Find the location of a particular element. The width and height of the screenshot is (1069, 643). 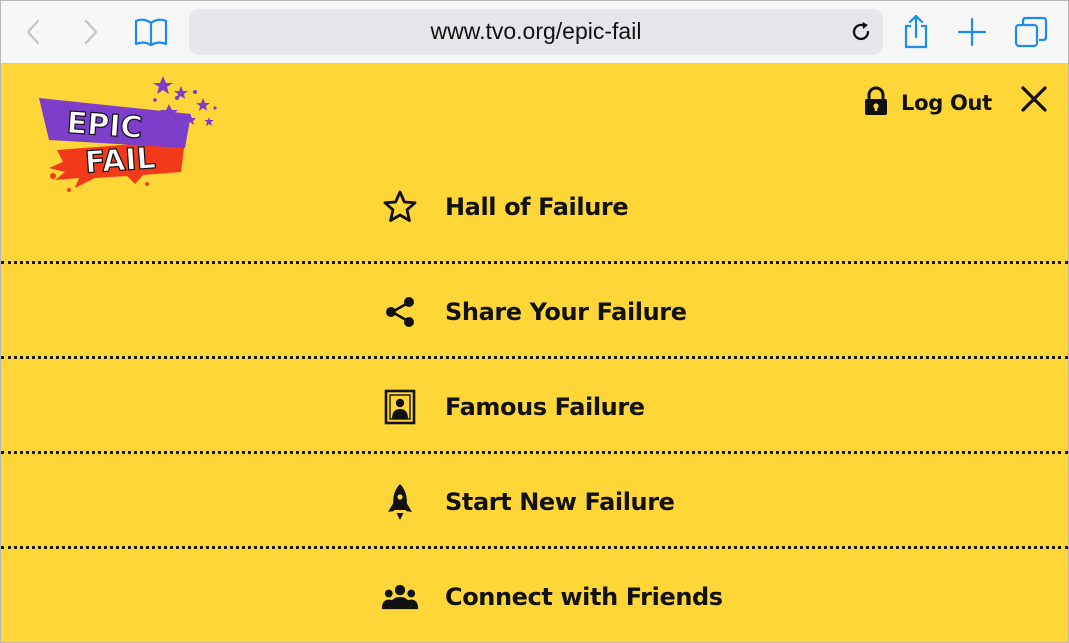

group-icon is located at coordinates (400, 597).